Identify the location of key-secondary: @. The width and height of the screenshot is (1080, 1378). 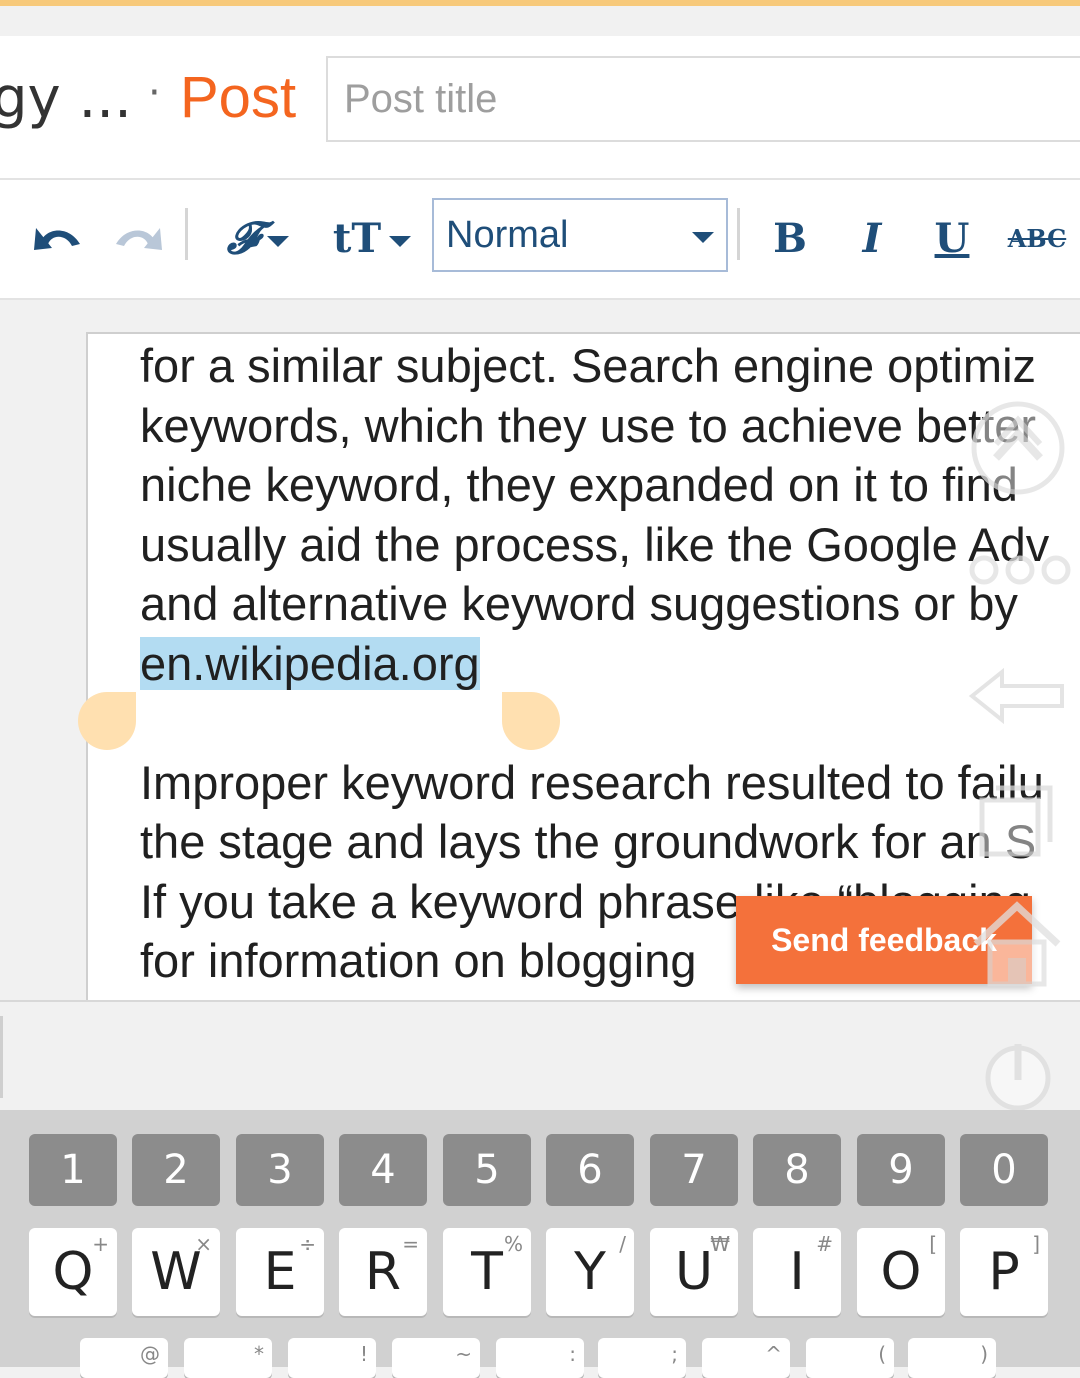
(150, 1354).